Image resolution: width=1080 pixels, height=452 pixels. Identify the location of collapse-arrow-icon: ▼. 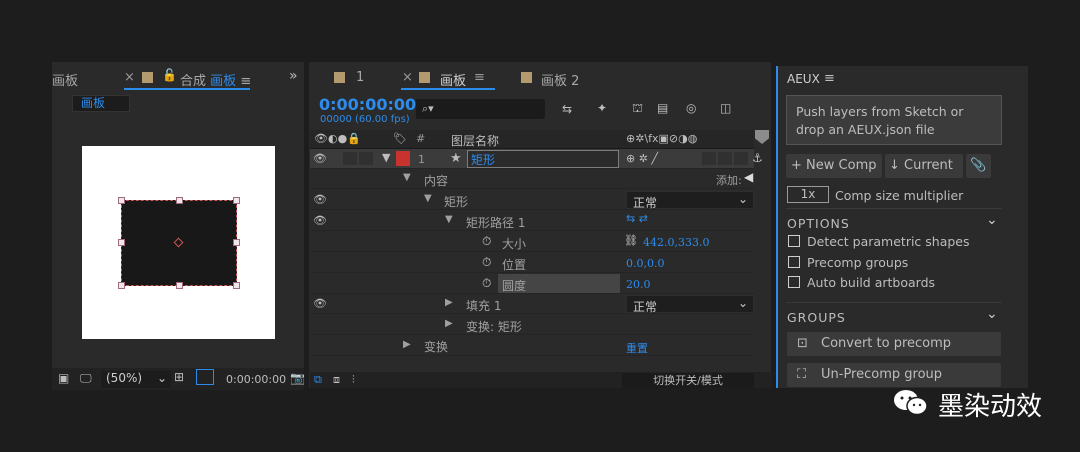
(386, 157).